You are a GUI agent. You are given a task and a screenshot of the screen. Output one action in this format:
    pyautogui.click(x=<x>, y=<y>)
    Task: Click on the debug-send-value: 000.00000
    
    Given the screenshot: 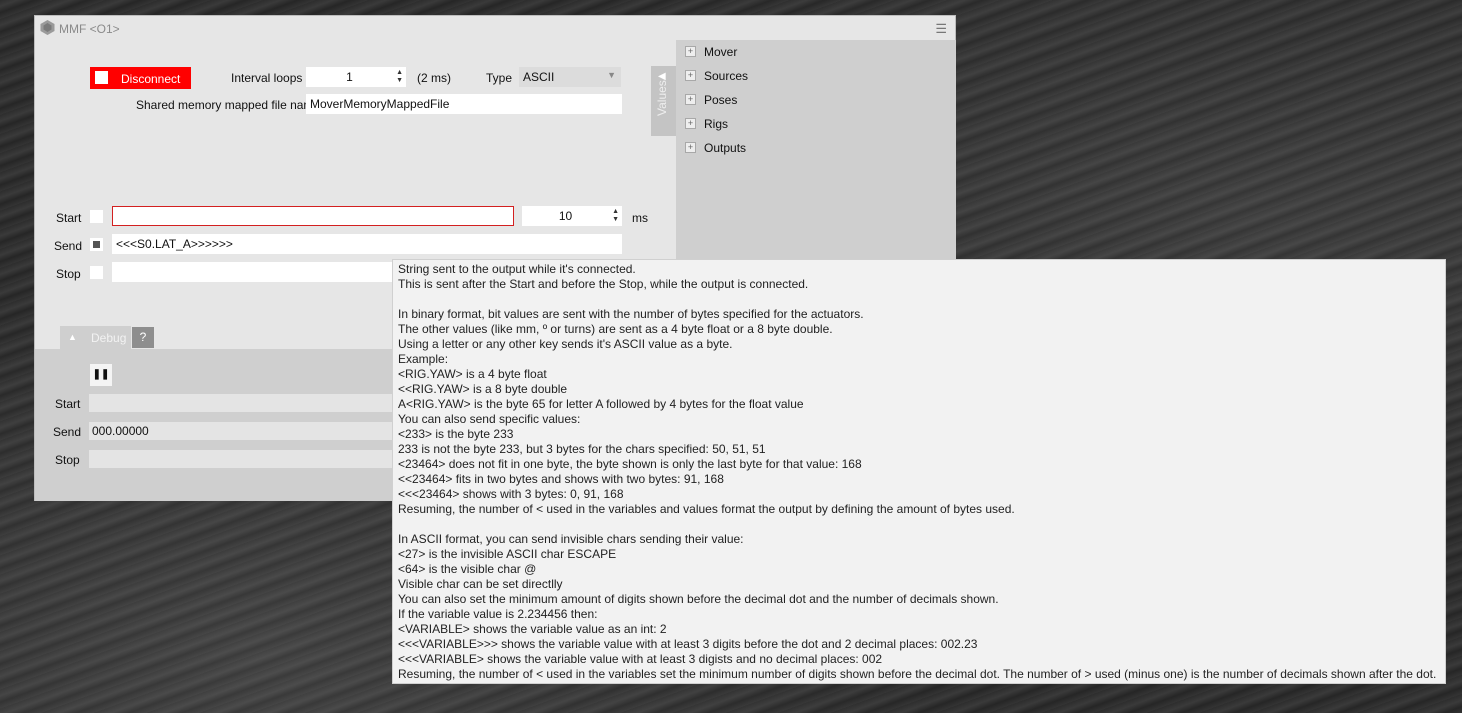 What is the action you would take?
    pyautogui.click(x=241, y=431)
    